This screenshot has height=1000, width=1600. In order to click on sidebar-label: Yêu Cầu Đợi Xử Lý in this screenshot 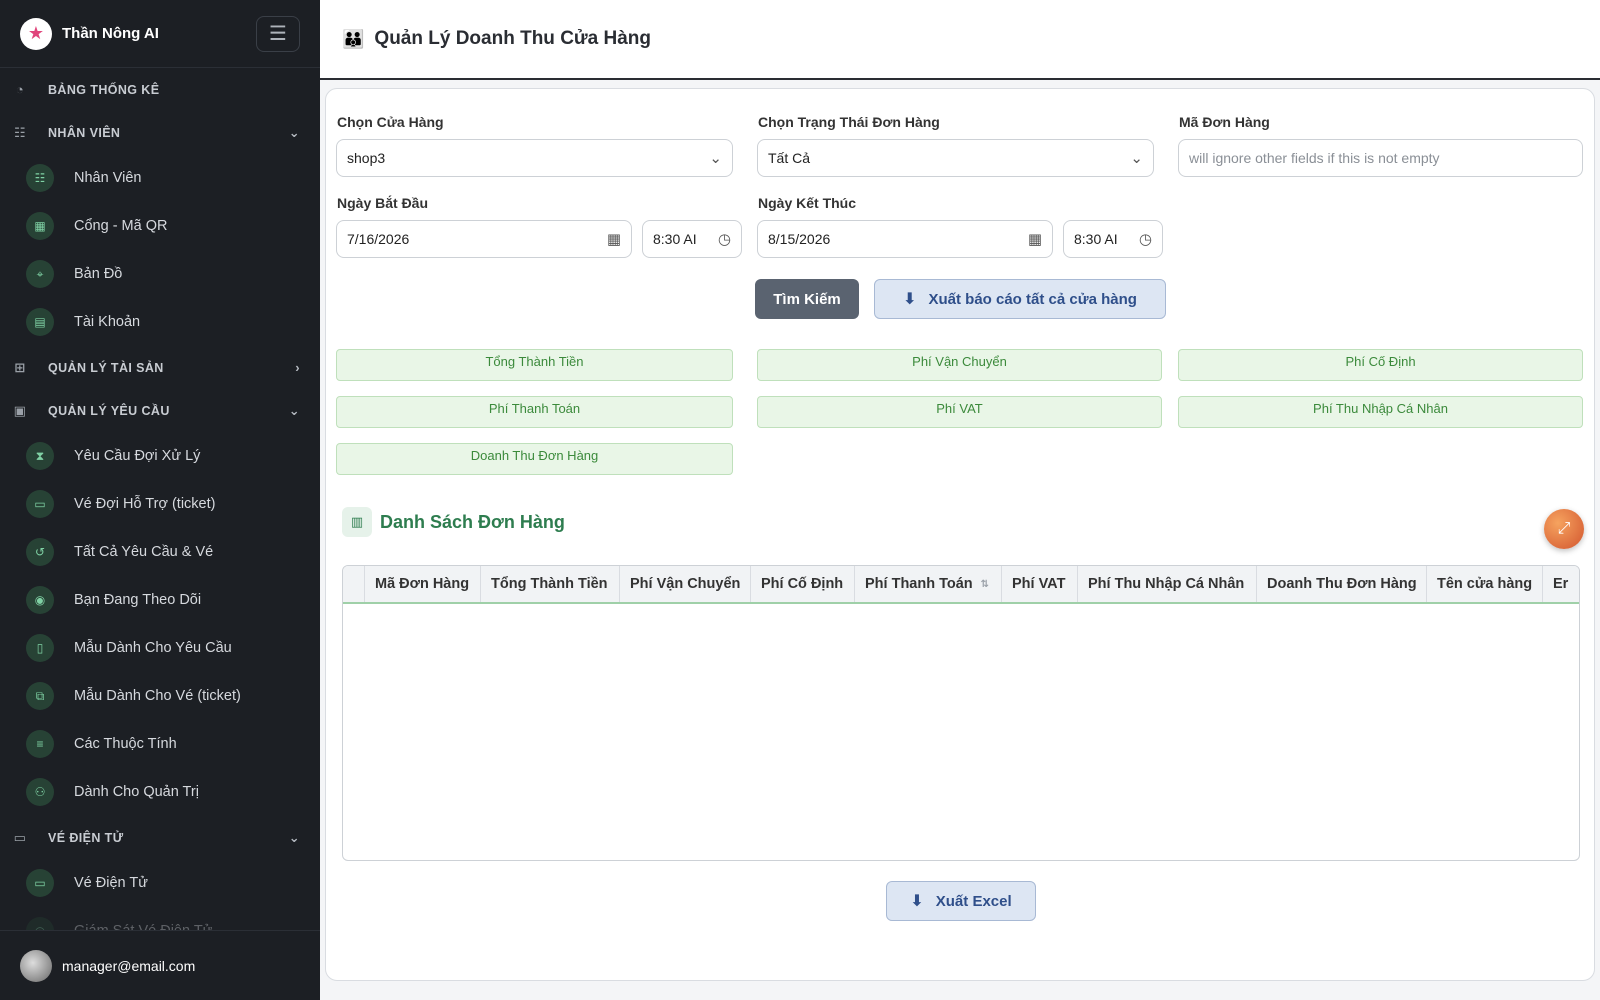, I will do `click(137, 456)`.